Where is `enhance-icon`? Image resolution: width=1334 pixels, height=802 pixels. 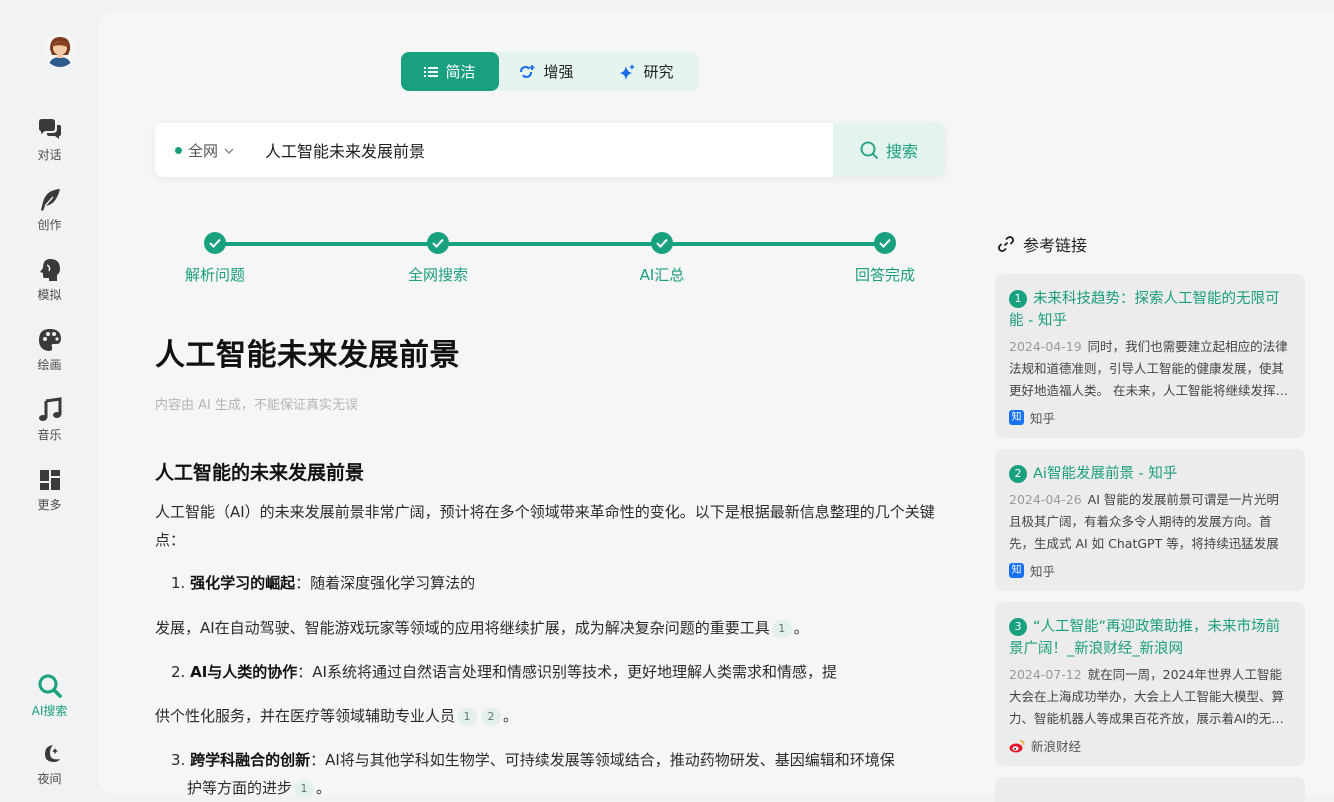 enhance-icon is located at coordinates (527, 71).